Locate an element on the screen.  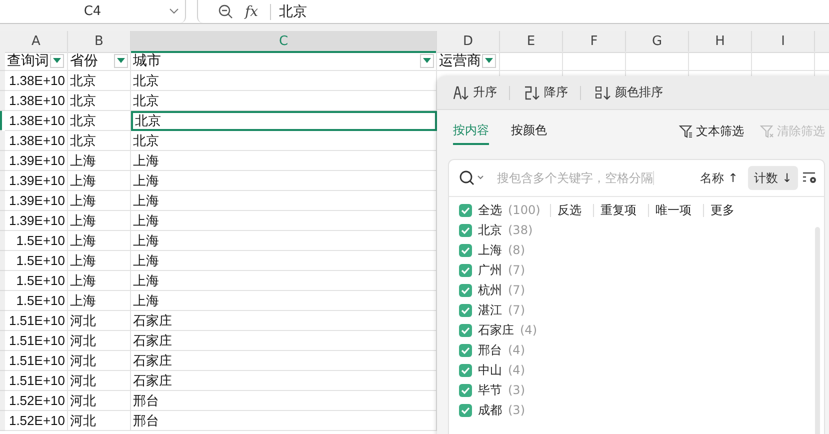
item-count: (8) is located at coordinates (516, 250).